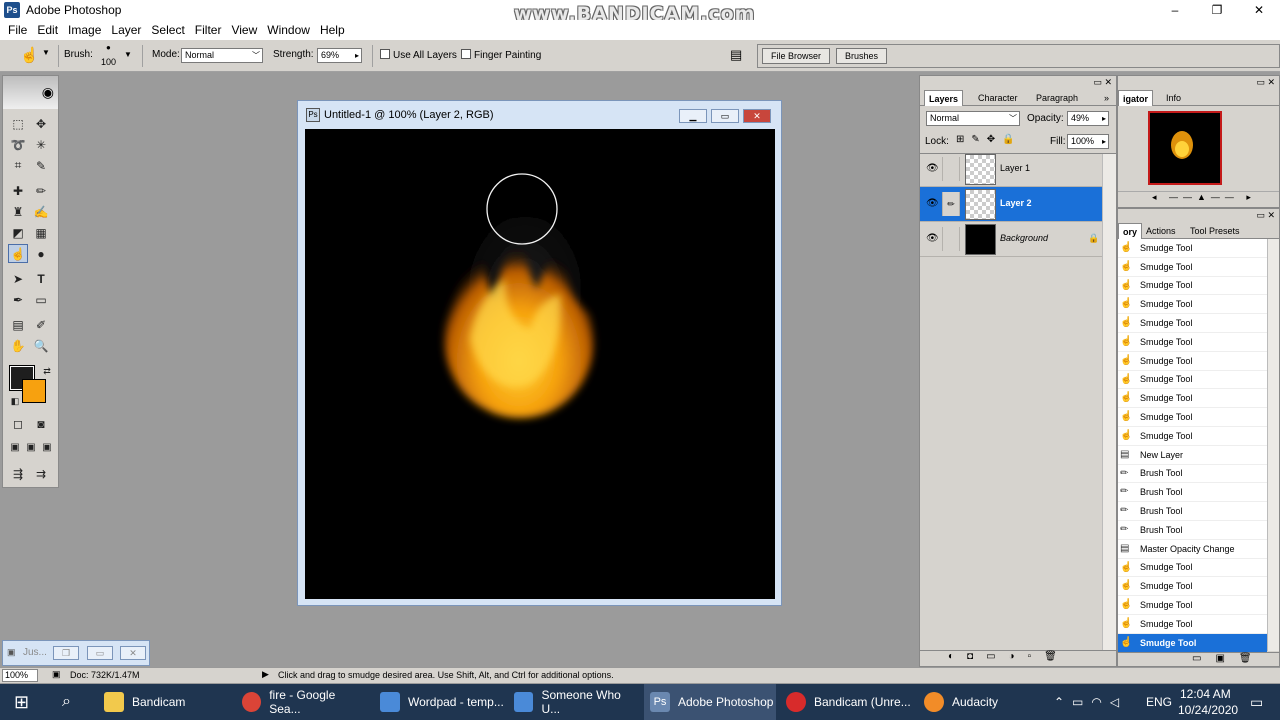 The width and height of the screenshot is (1280, 720). What do you see at coordinates (1185, 148) in the screenshot?
I see `navigator-thumbnail` at bounding box center [1185, 148].